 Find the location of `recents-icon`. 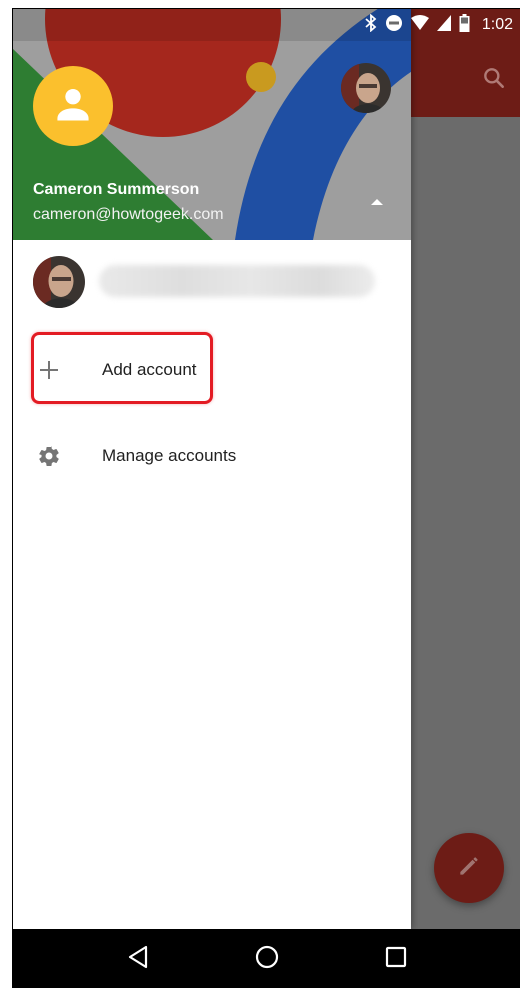

recents-icon is located at coordinates (396, 959).